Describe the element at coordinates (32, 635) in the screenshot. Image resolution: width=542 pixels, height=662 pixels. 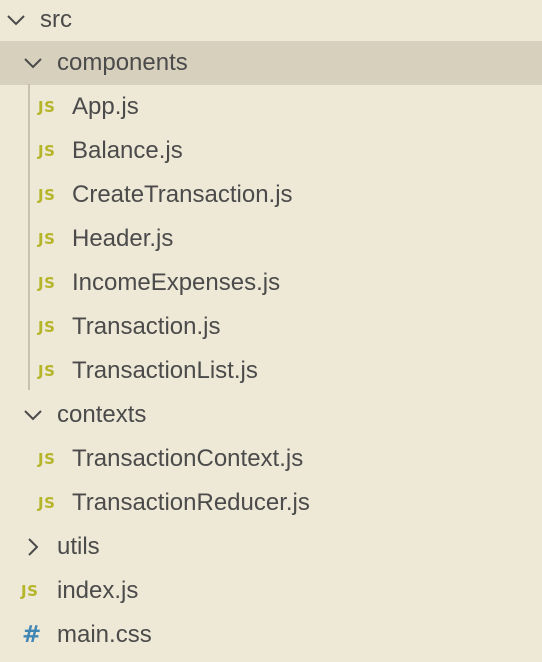
I see `css-file-icon: #` at that location.